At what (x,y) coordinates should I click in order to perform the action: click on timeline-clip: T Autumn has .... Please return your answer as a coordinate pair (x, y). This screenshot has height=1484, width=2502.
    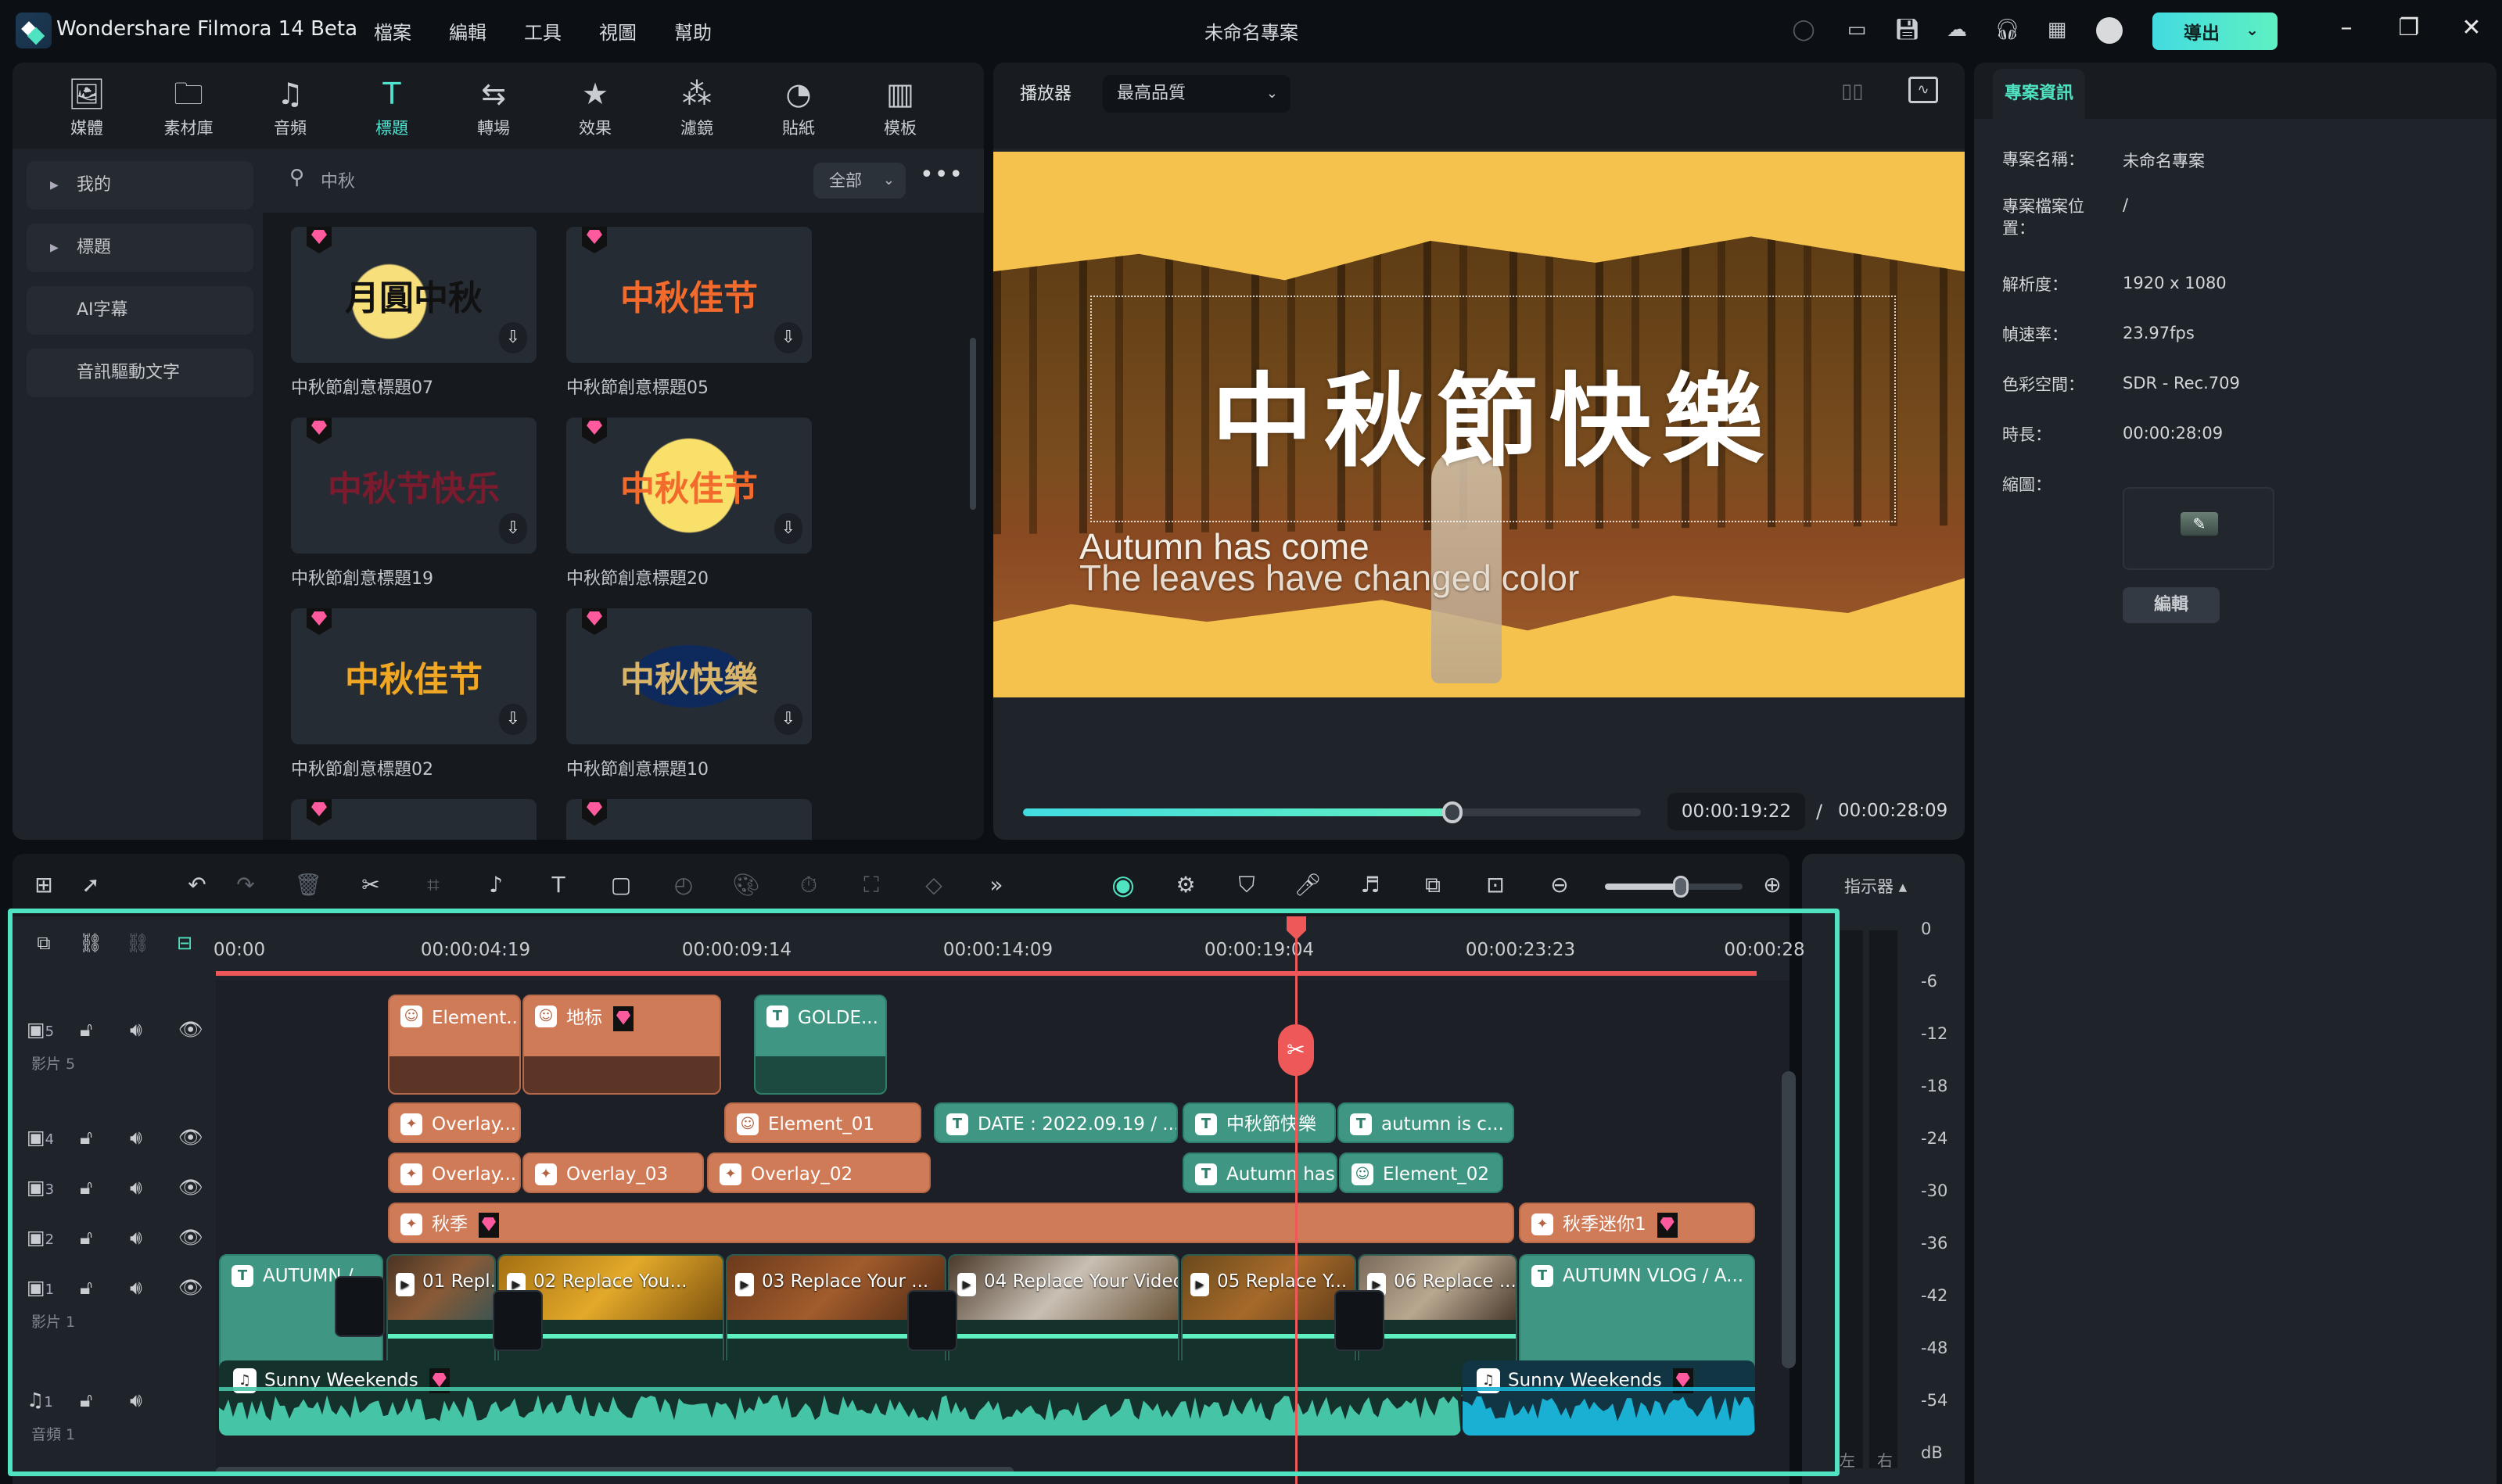
    Looking at the image, I should click on (1260, 1172).